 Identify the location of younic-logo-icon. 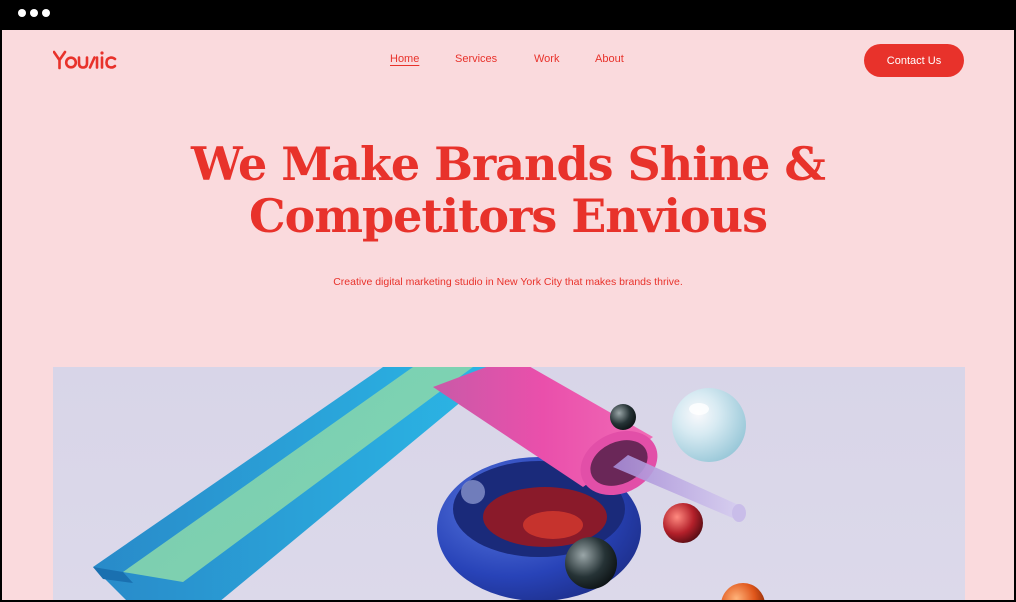
(85, 60).